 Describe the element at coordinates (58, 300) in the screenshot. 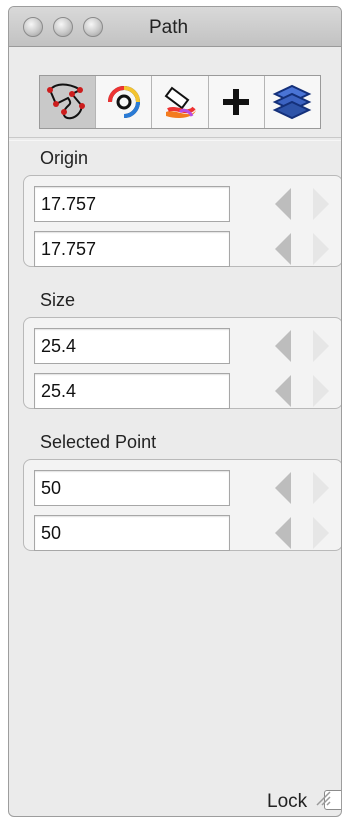

I see `size-label: Size` at that location.